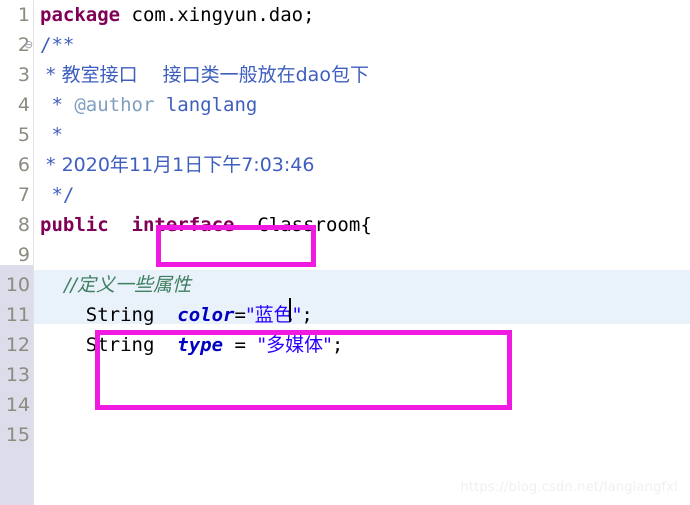  Describe the element at coordinates (17, 345) in the screenshot. I see `line-number: 12` at that location.